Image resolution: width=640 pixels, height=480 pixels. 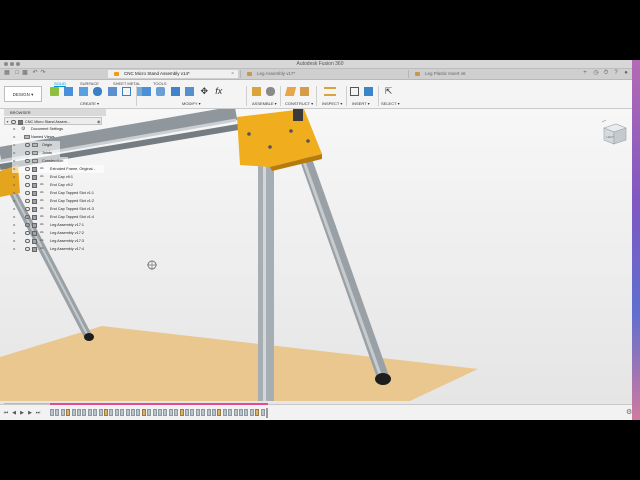 I want to click on help-icon: ?, so click(x=616, y=73).